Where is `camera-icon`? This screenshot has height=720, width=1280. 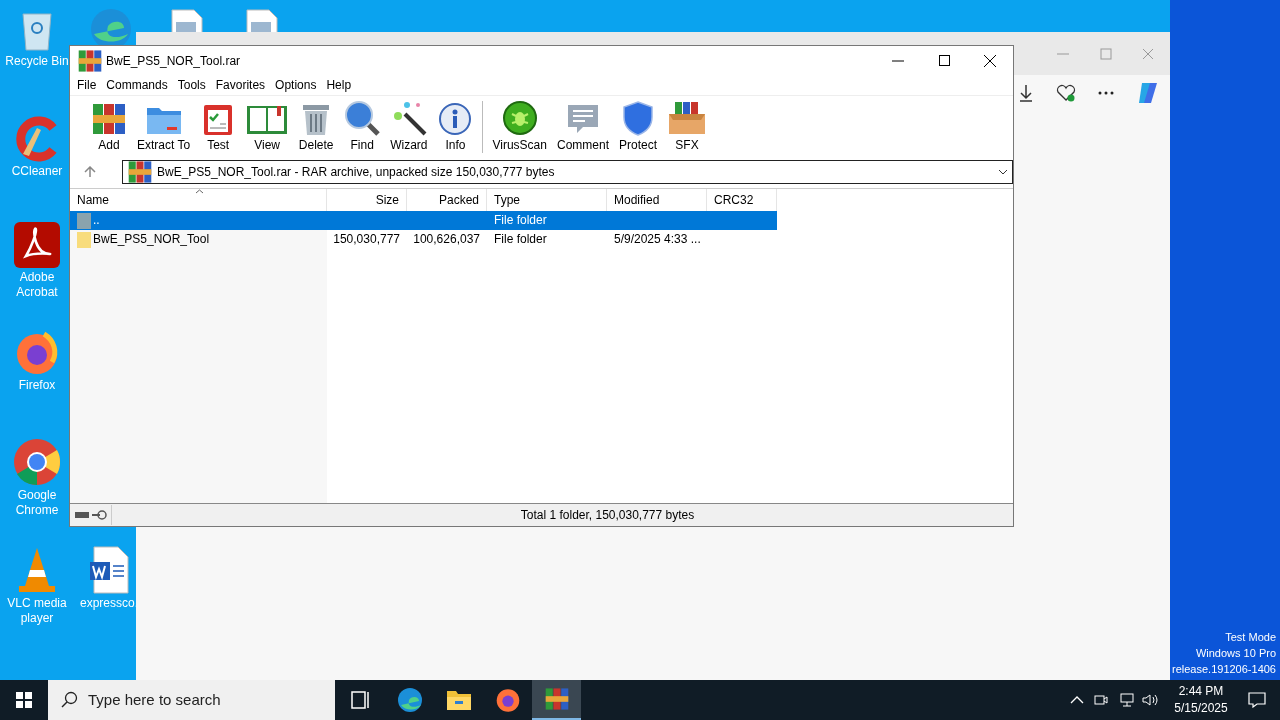 camera-icon is located at coordinates (1101, 700).